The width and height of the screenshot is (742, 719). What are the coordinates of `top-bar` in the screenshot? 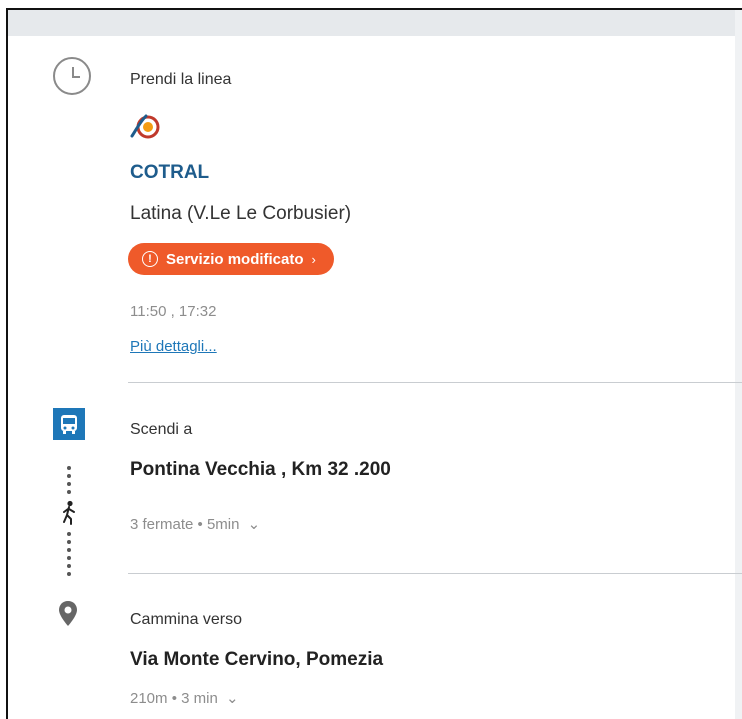 It's located at (375, 23).